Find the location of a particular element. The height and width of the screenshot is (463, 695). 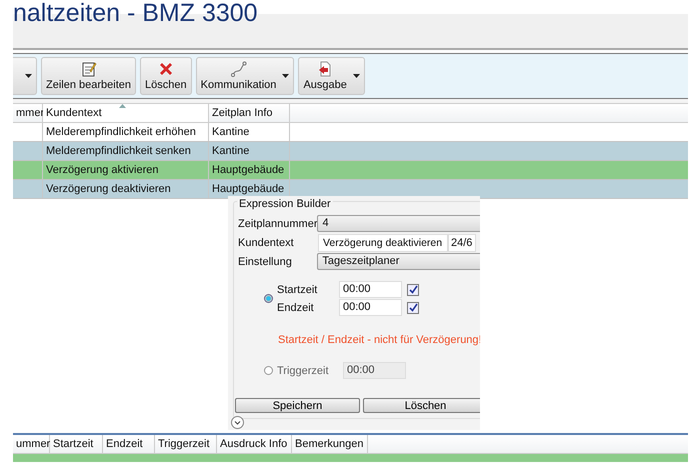

text-field: Verzögerung deaktivieren is located at coordinates (383, 243).